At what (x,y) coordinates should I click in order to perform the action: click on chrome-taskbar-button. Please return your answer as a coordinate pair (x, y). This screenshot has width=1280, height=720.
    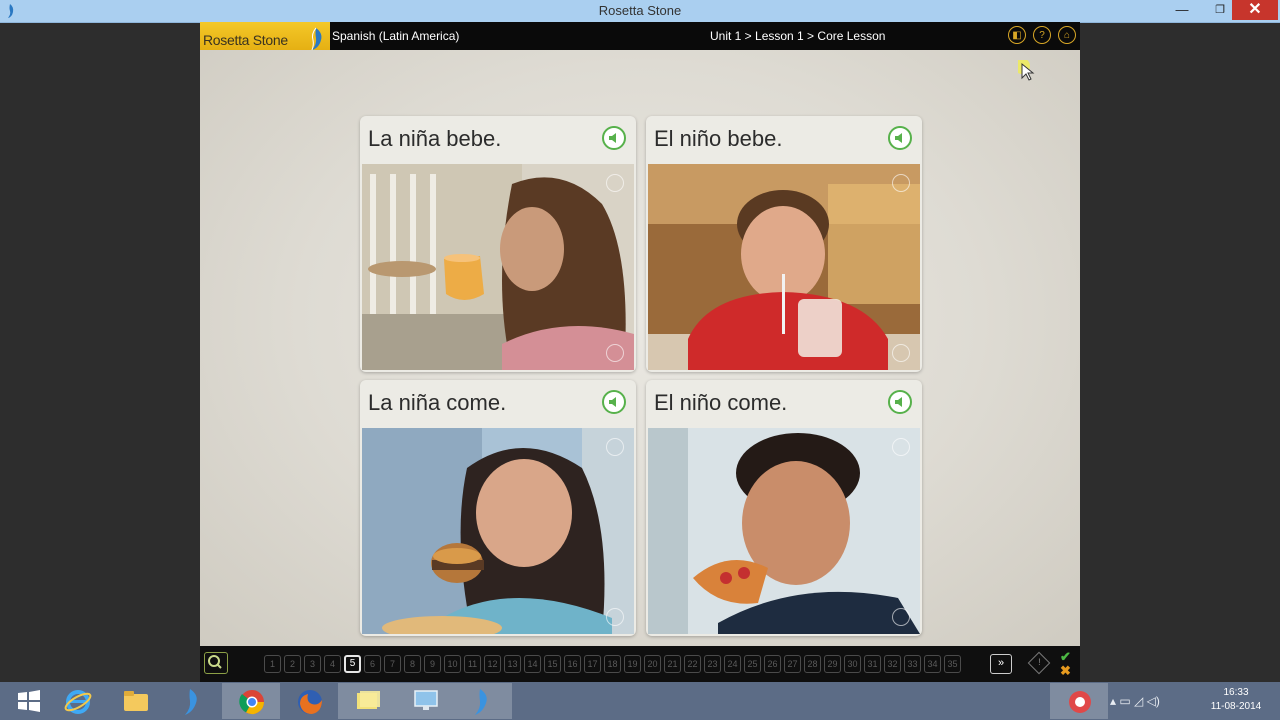
    Looking at the image, I should click on (251, 701).